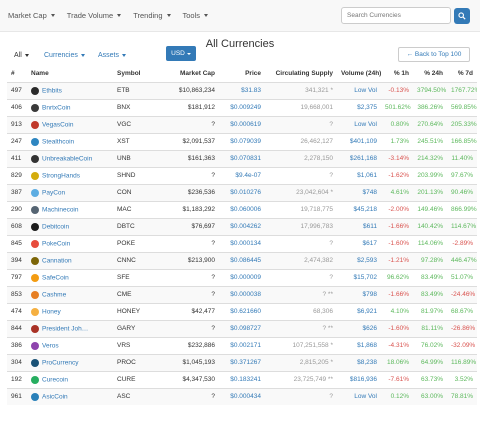 This screenshot has height=422, width=480. I want to click on price-cell: $0.079039, so click(242, 141).